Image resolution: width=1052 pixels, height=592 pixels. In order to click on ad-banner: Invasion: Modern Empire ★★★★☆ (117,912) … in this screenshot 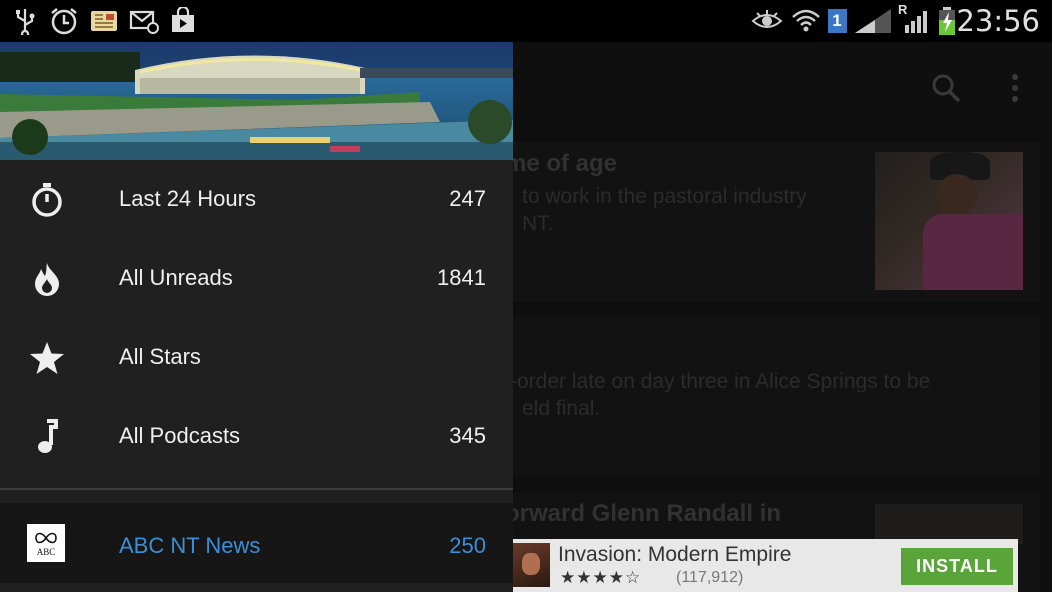, I will do `click(759, 565)`.